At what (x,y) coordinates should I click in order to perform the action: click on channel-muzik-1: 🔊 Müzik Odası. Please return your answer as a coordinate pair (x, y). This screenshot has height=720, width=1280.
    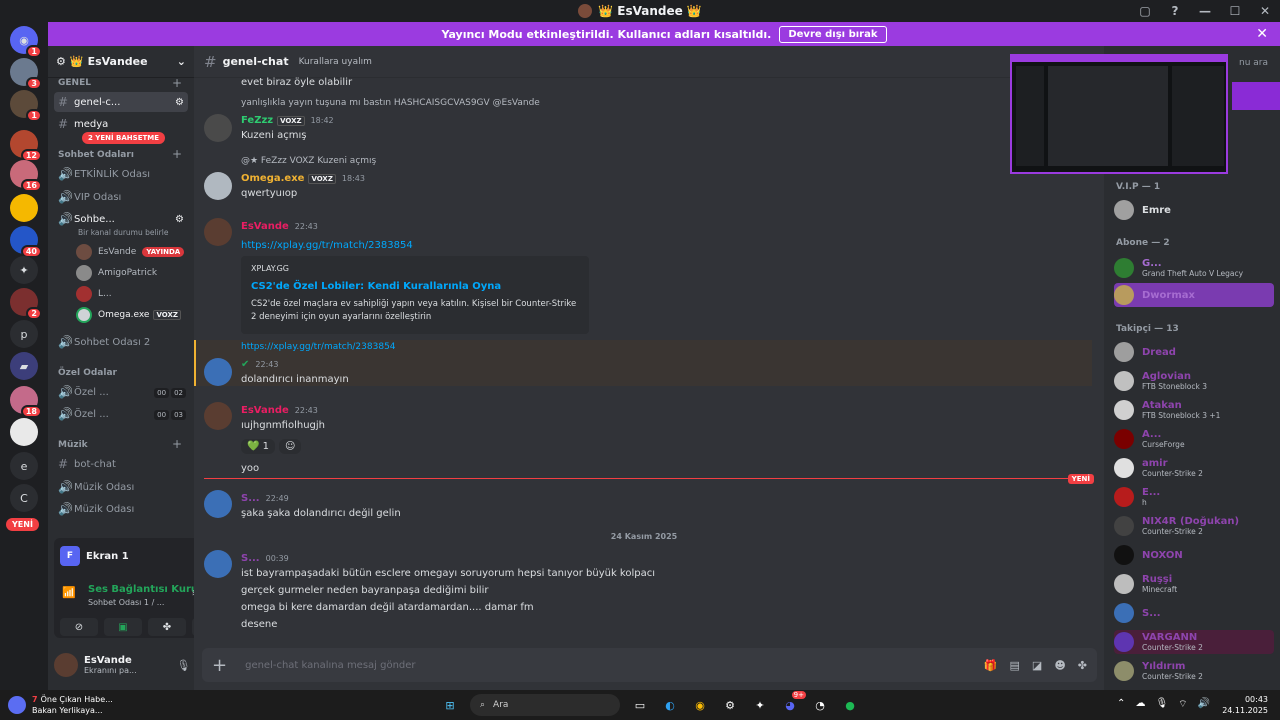
    Looking at the image, I should click on (121, 487).